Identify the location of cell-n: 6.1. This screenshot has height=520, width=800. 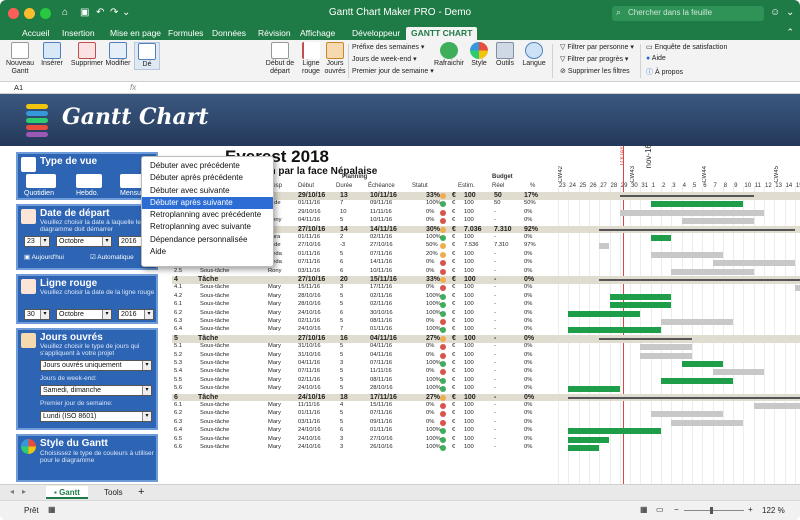
(178, 406).